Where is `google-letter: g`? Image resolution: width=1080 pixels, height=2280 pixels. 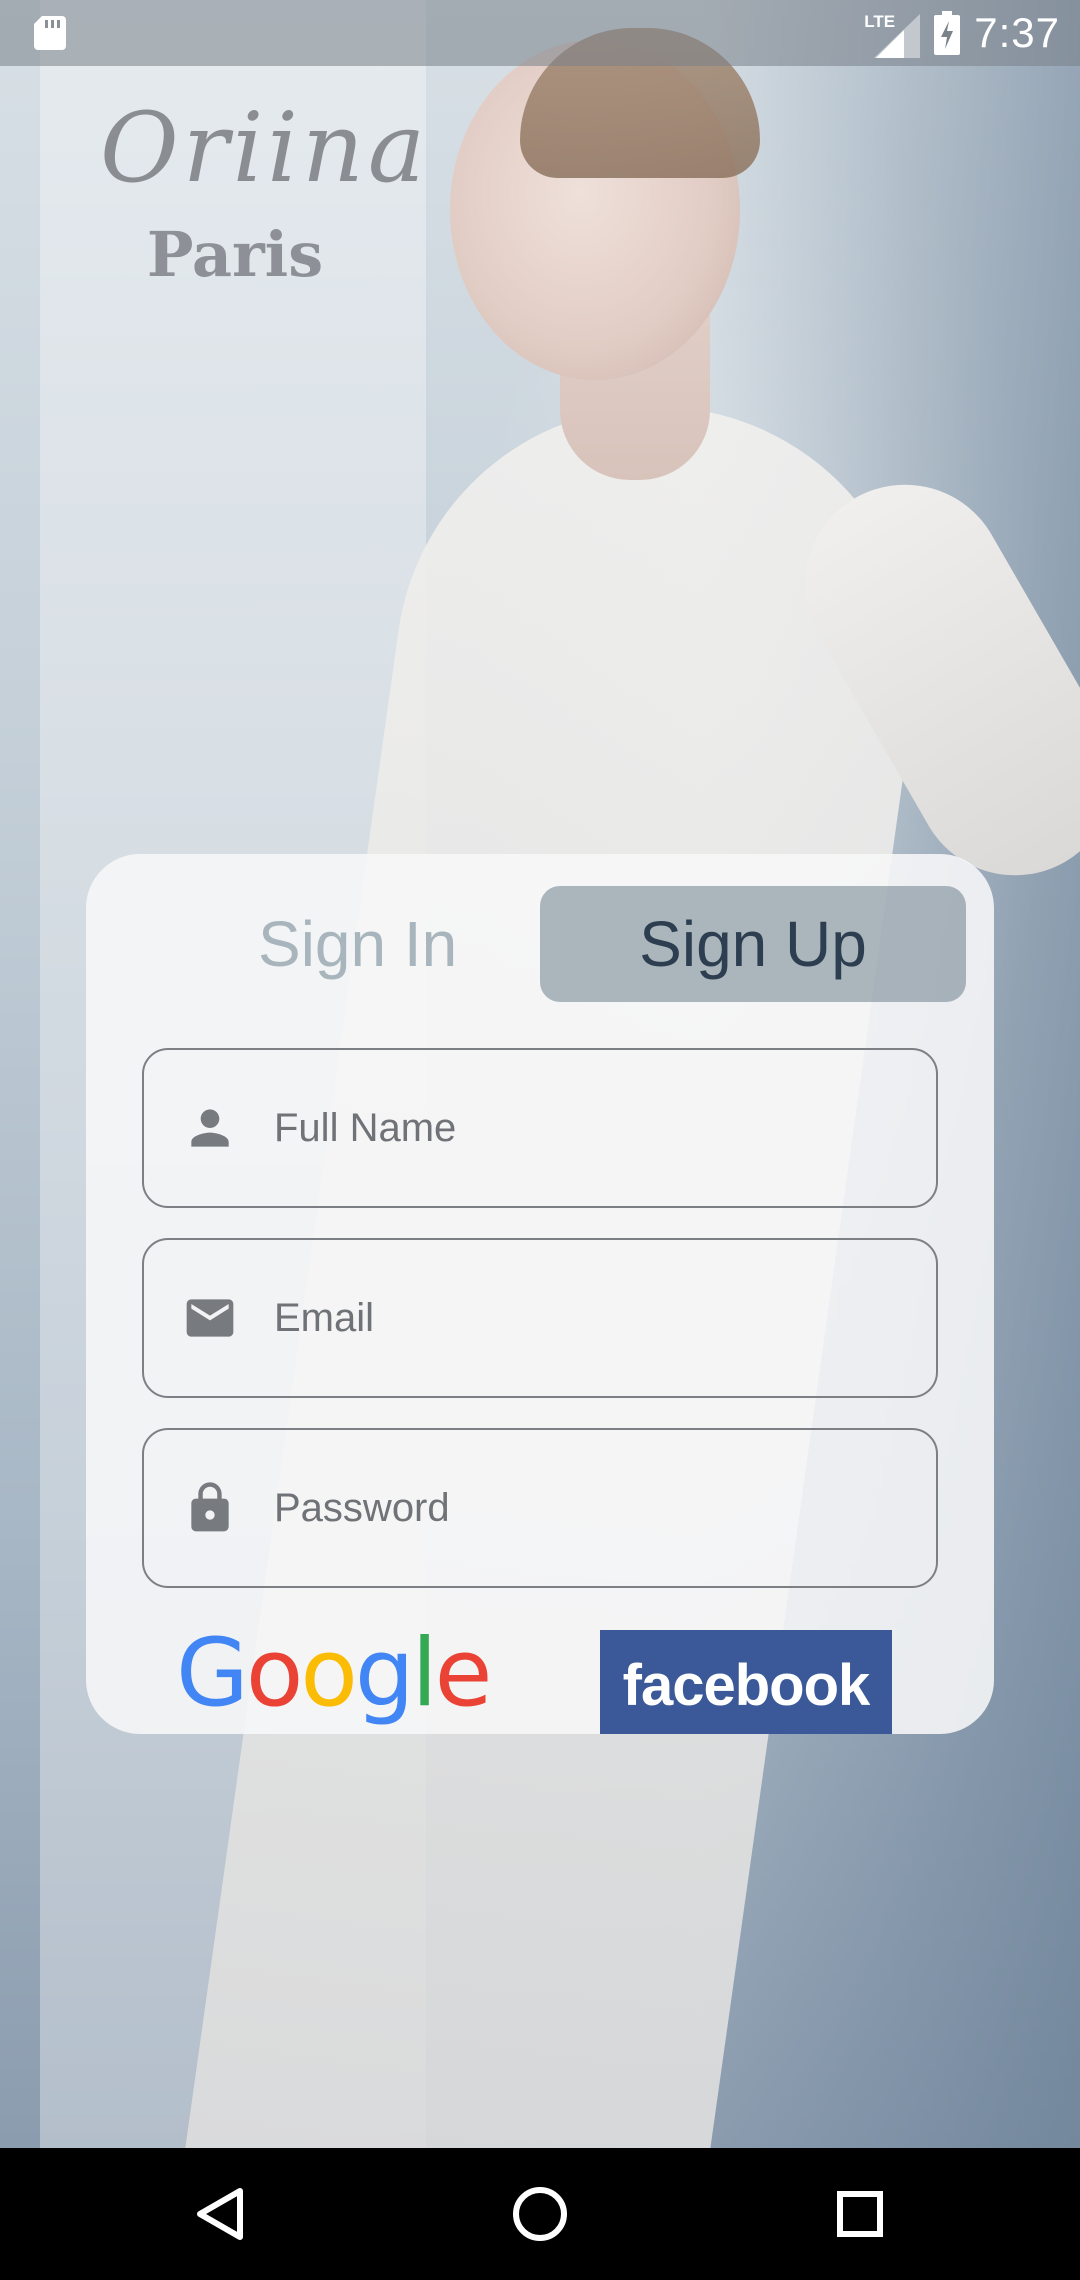
google-letter: g is located at coordinates (384, 1673).